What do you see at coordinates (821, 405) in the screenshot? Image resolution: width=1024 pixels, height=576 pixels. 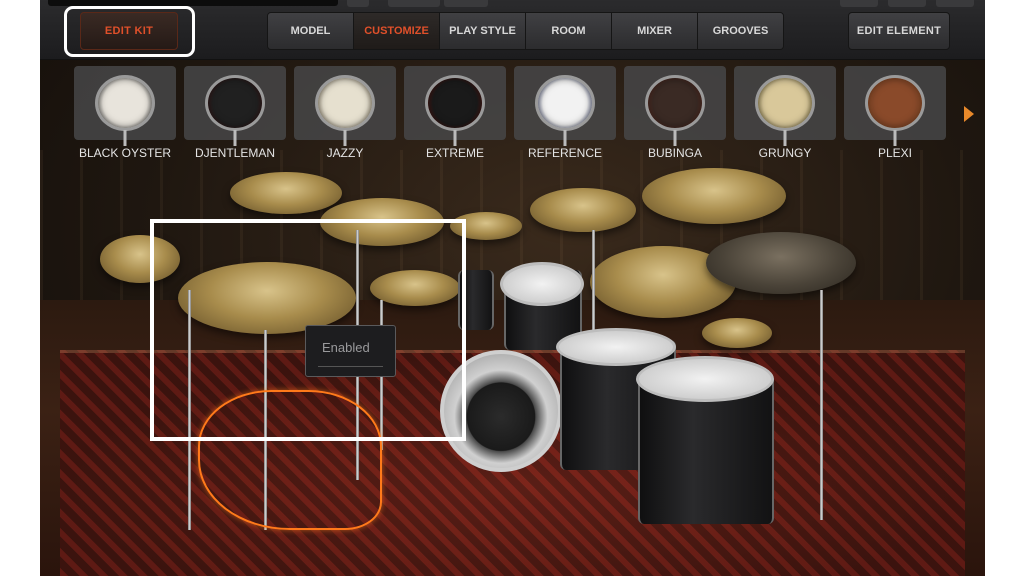 I see `cymbal-stand` at bounding box center [821, 405].